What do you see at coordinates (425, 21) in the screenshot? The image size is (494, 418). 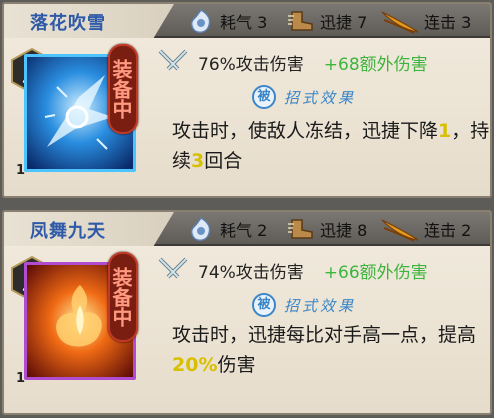 I see `combo-stat: 连击 3` at bounding box center [425, 21].